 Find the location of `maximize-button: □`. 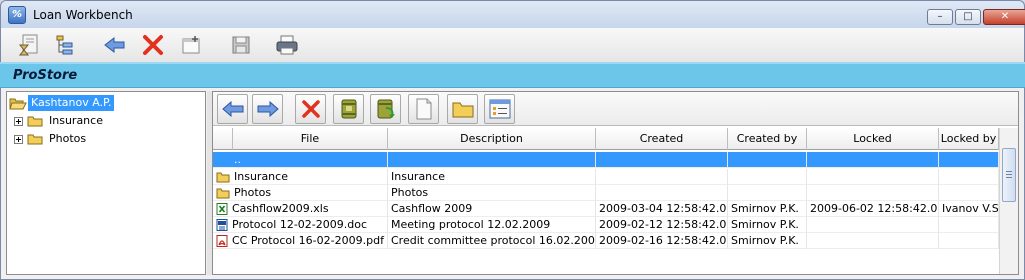

maximize-button: □ is located at coordinates (968, 17).